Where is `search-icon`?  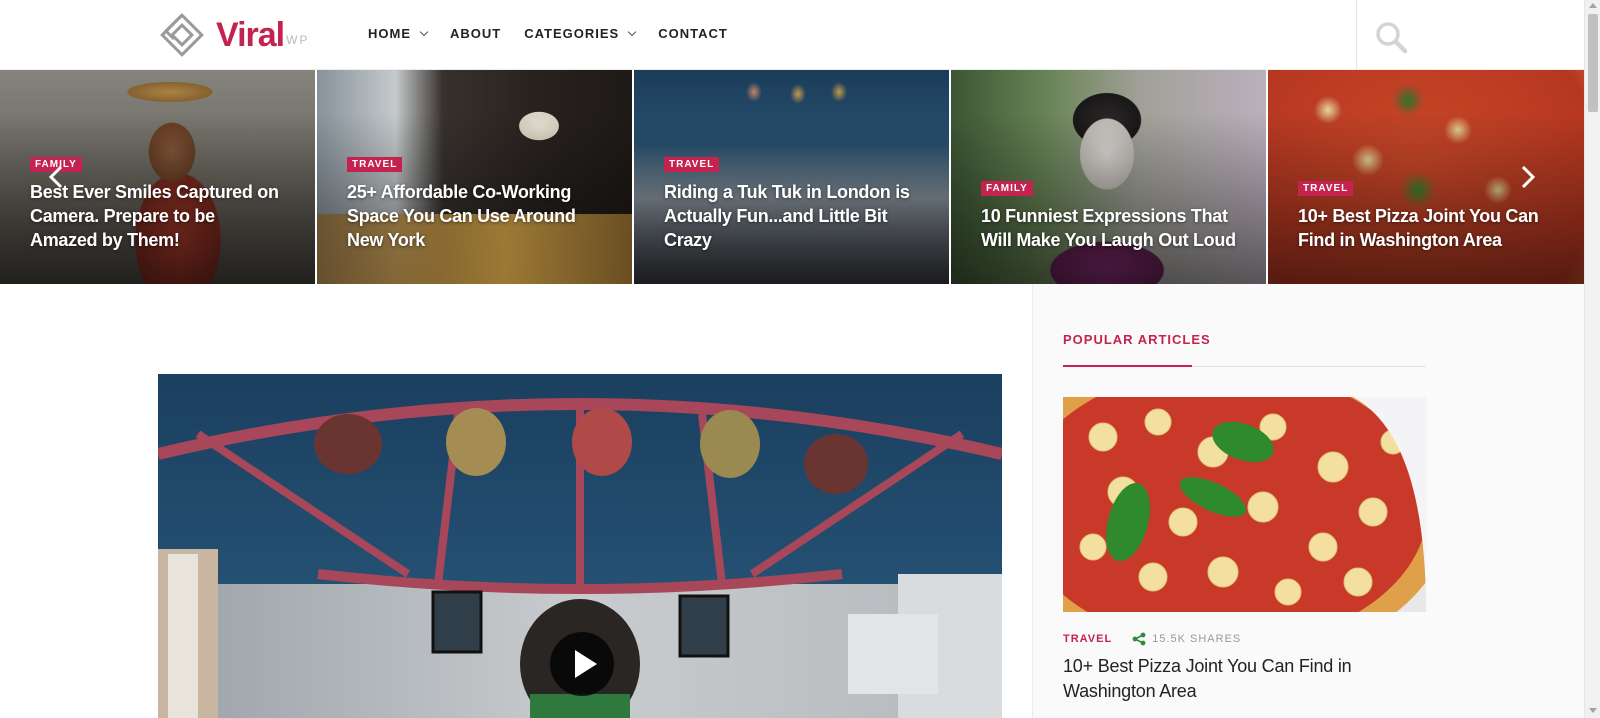 search-icon is located at coordinates (1391, 37).